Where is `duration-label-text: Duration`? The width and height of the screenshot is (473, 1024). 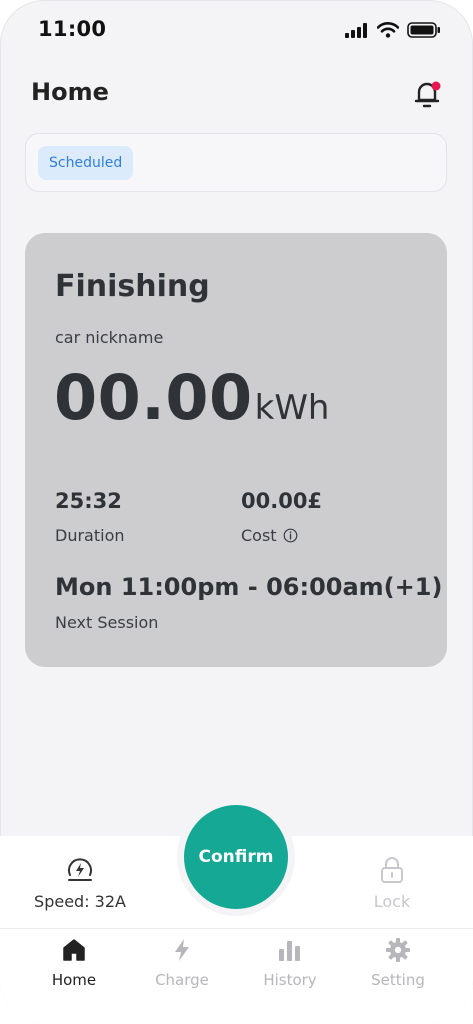 duration-label-text: Duration is located at coordinates (90, 535).